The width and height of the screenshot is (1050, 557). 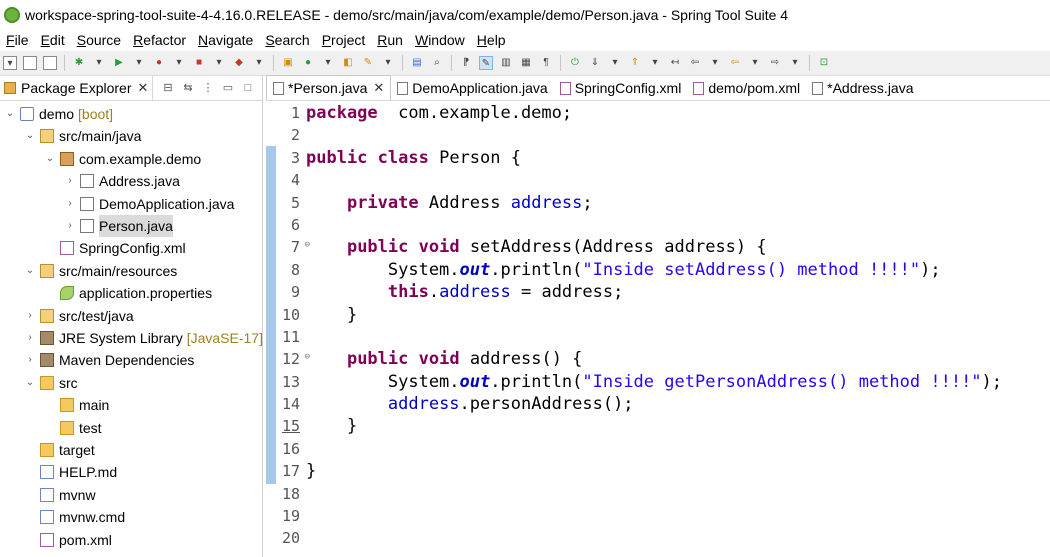 I want to click on tree-item: target, so click(x=47, y=450).